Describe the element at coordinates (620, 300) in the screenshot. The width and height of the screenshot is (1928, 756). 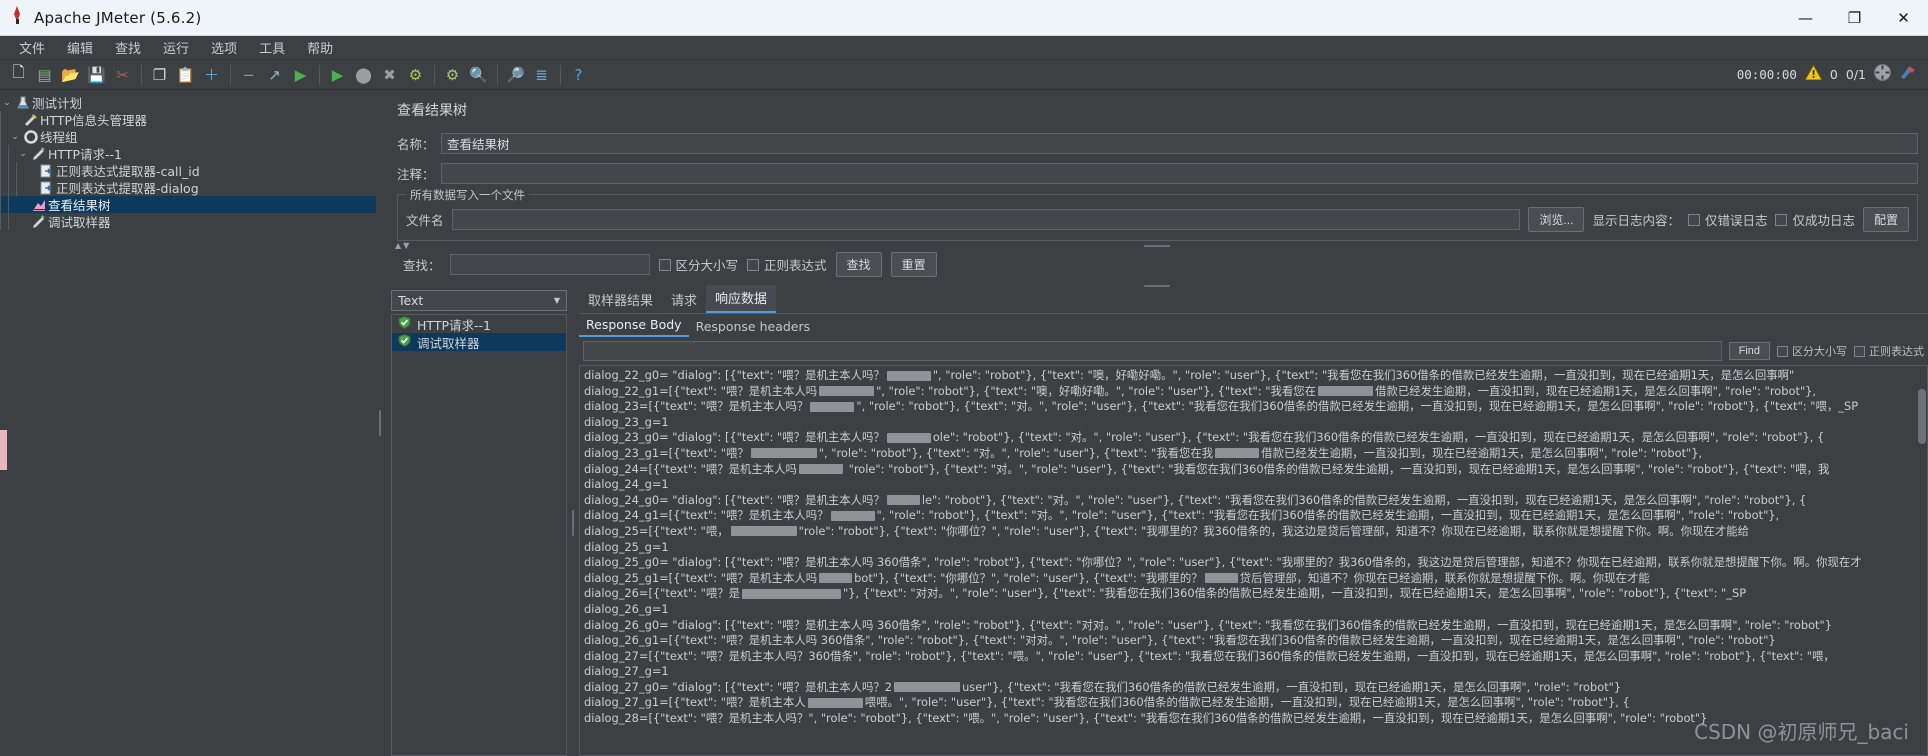
I see `tab-sampler-result: 取样器结果` at that location.